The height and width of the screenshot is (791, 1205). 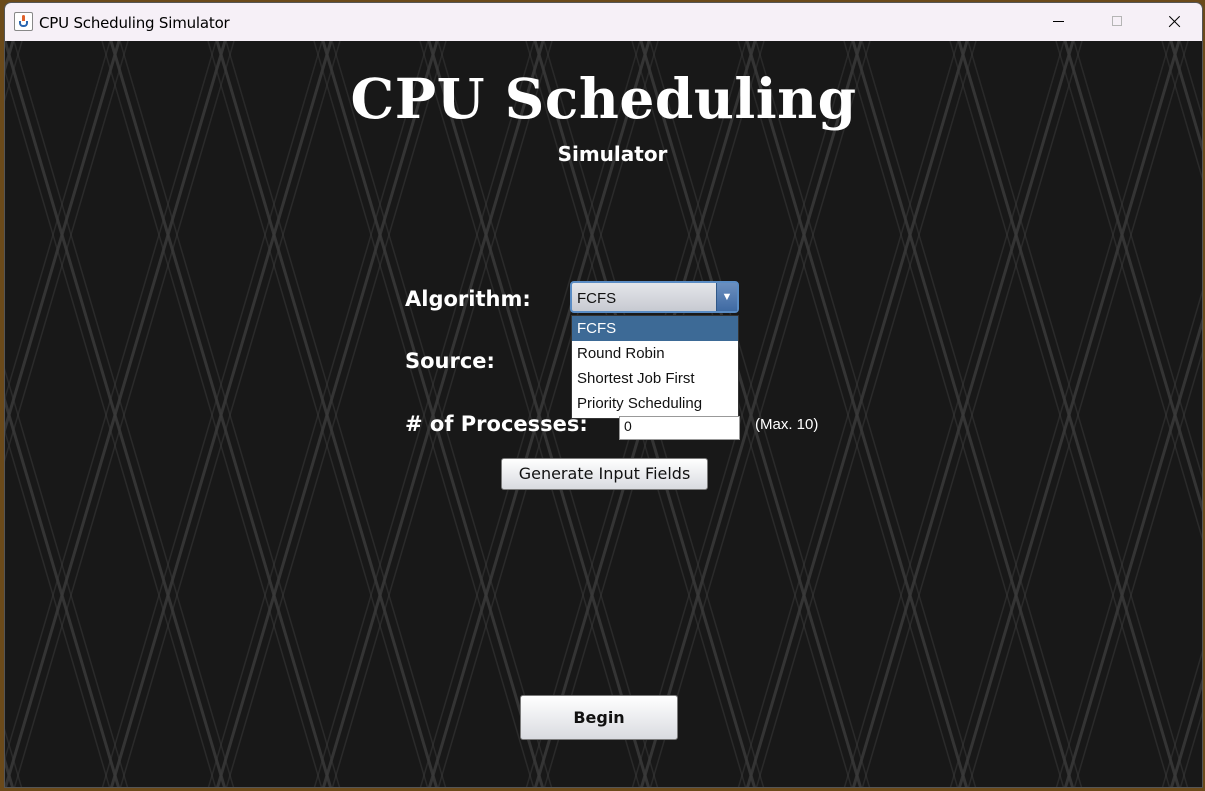 I want to click on source-label: Source:, so click(x=450, y=361).